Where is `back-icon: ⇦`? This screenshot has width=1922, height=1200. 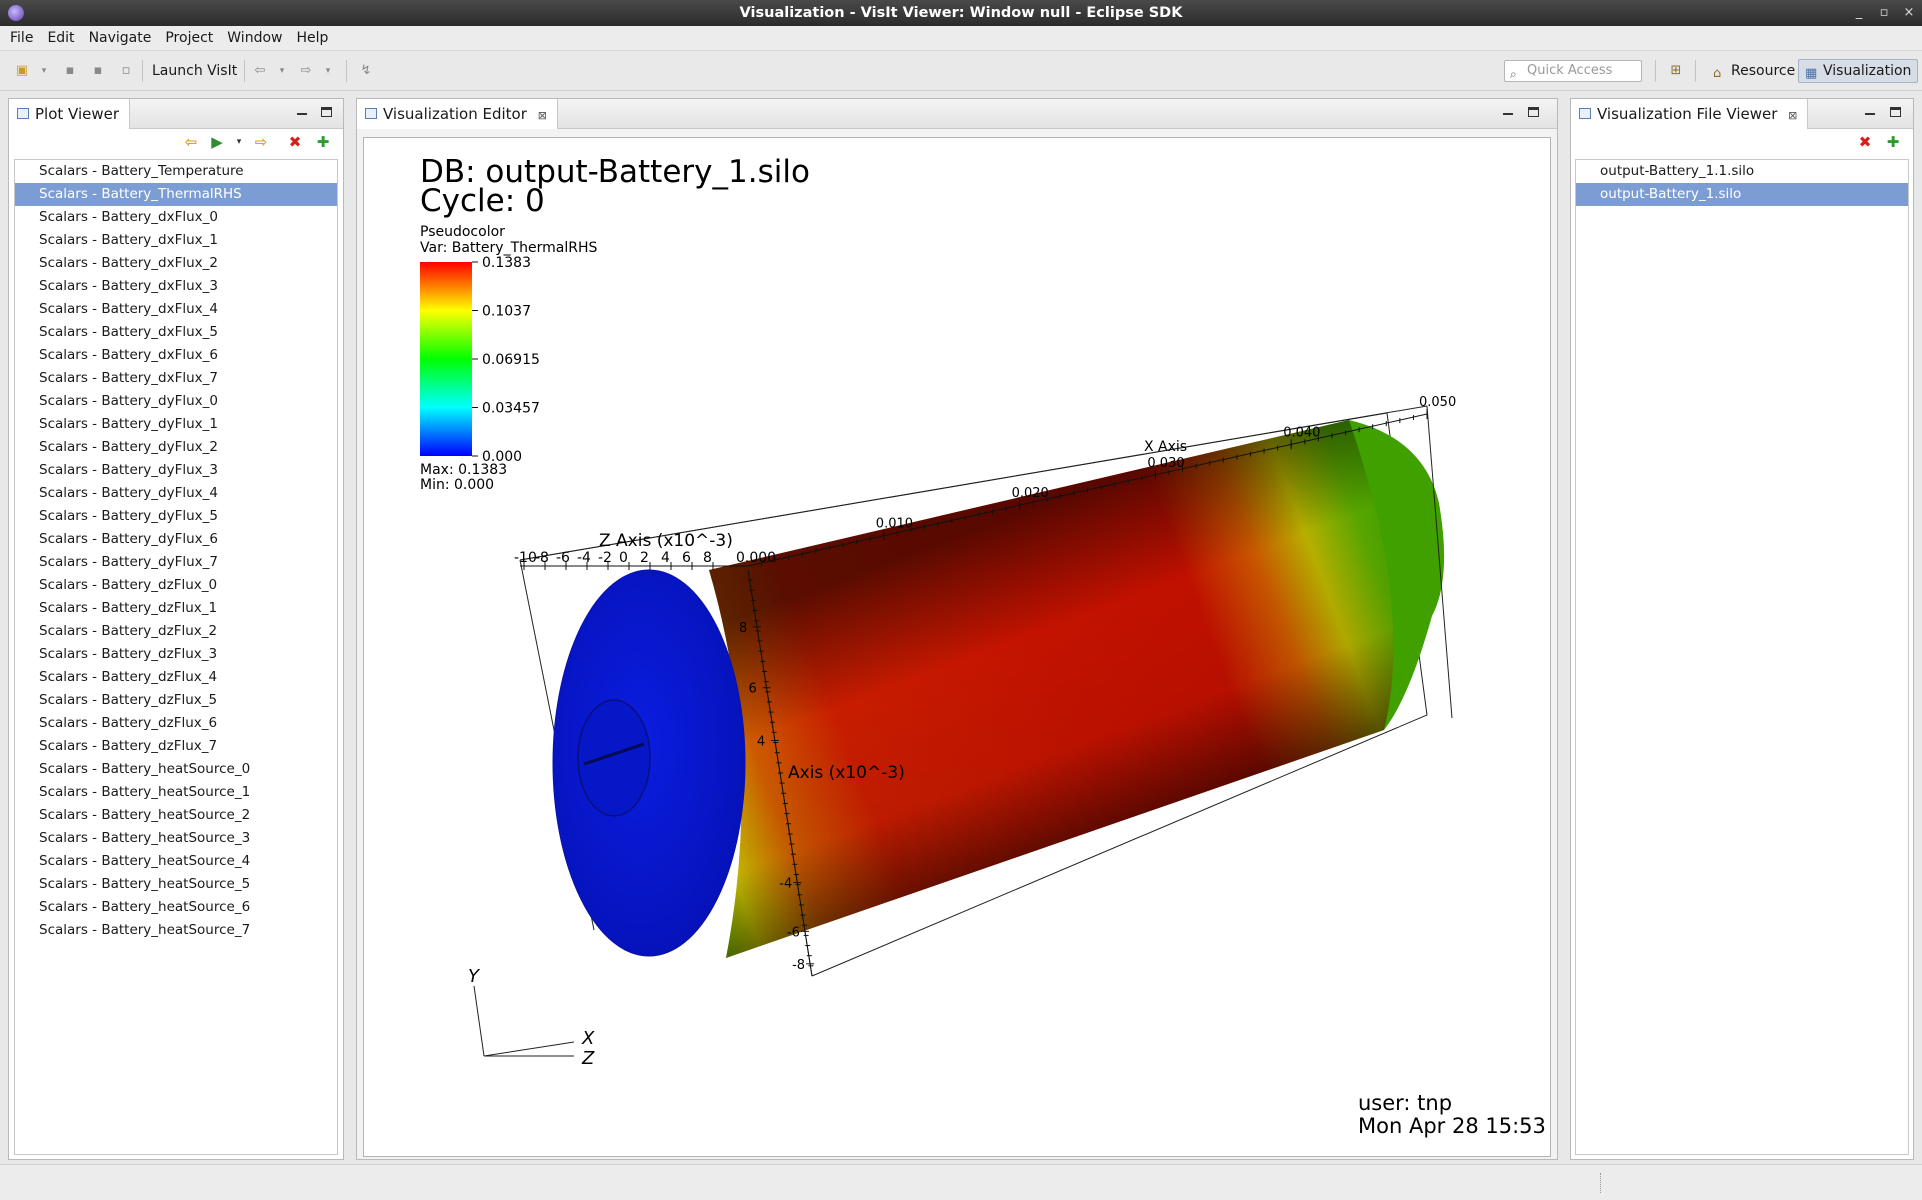
back-icon: ⇦ is located at coordinates (260, 71).